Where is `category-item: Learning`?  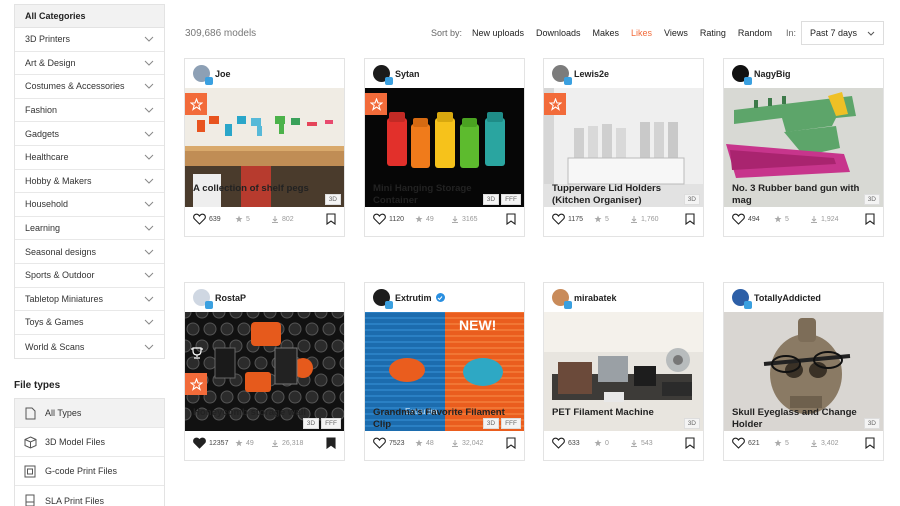 category-item: Learning is located at coordinates (89, 229).